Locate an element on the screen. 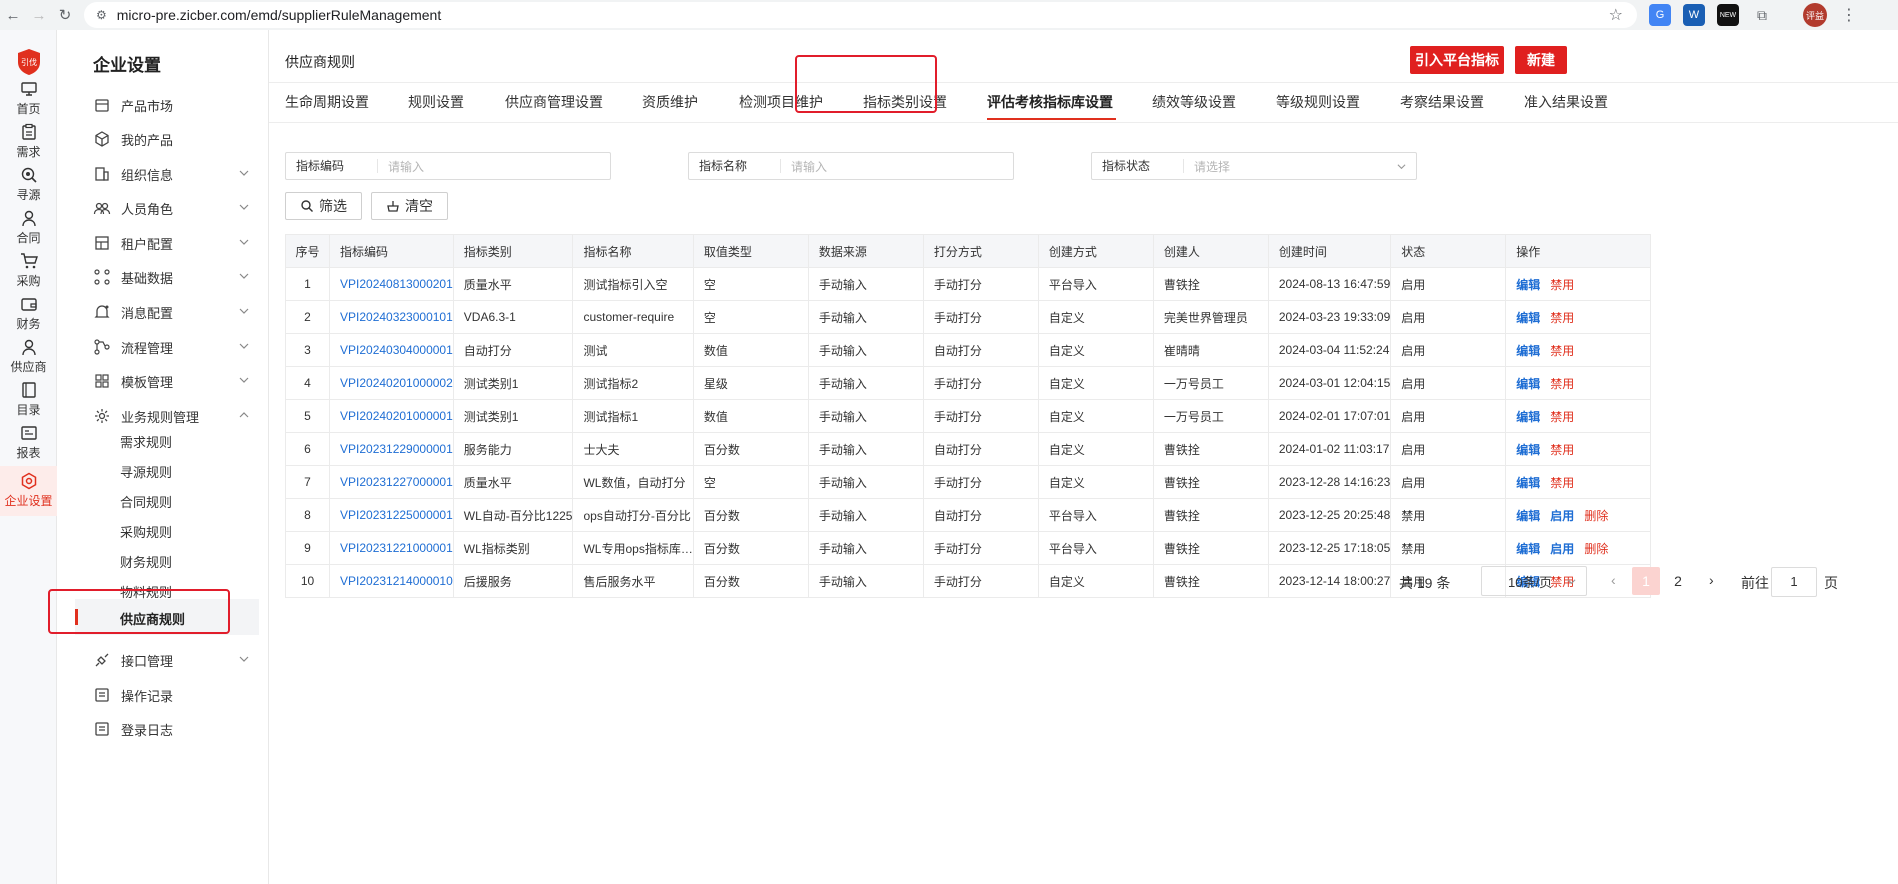 The height and width of the screenshot is (884, 1898). tab-evaluation-indicator-library: 评估考核指标库设置 is located at coordinates (1050, 102).